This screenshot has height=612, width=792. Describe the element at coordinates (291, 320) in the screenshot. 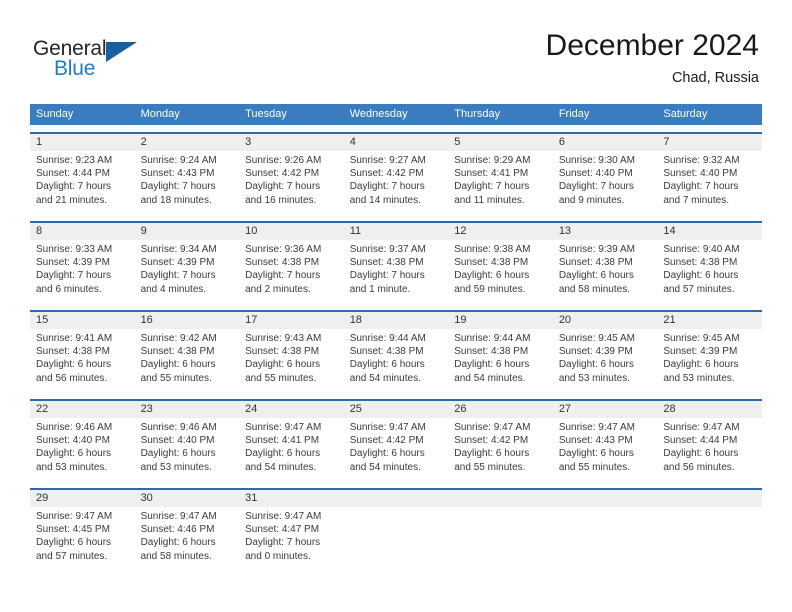

I see `day-number: 17` at that location.